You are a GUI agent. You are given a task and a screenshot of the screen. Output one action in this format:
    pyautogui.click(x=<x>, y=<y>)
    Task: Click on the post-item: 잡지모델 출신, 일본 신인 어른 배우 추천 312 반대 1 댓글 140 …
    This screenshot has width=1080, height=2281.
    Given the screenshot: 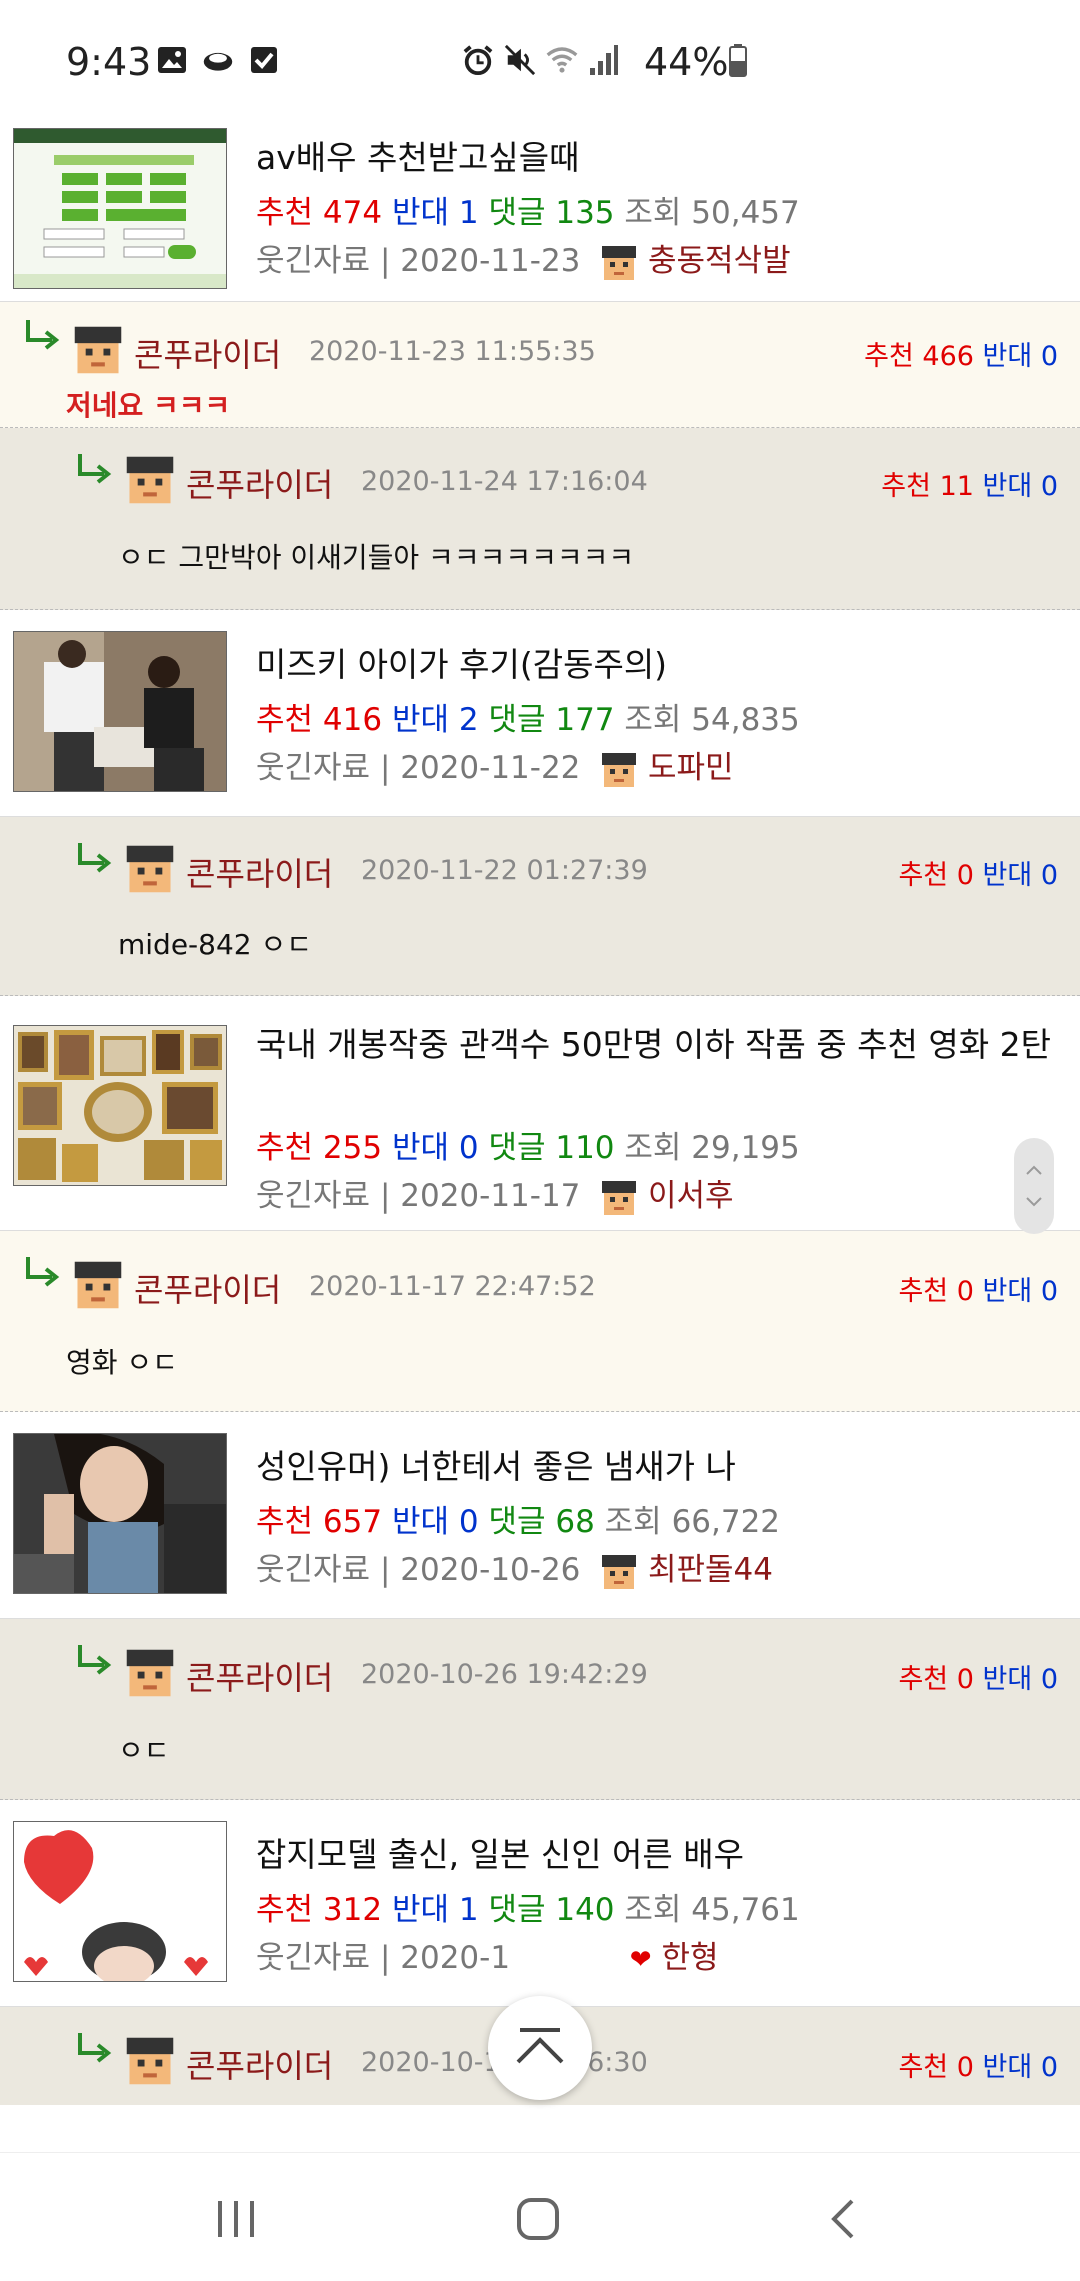 What is the action you would take?
    pyautogui.click(x=540, y=1903)
    